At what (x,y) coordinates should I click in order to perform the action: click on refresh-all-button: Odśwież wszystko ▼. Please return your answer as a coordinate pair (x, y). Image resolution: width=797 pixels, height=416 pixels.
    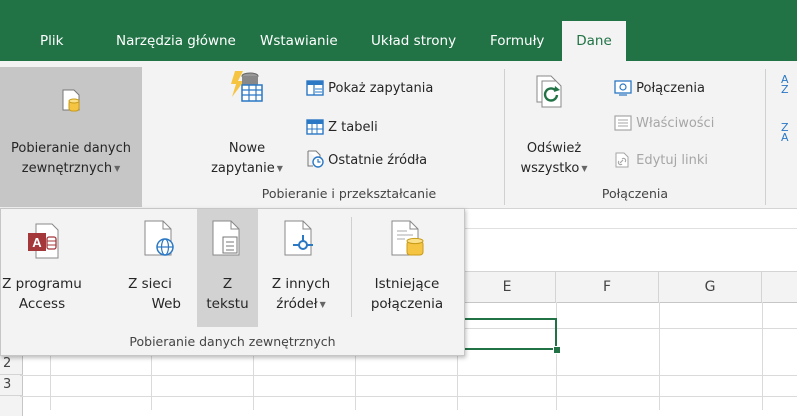
    Looking at the image, I should click on (554, 122).